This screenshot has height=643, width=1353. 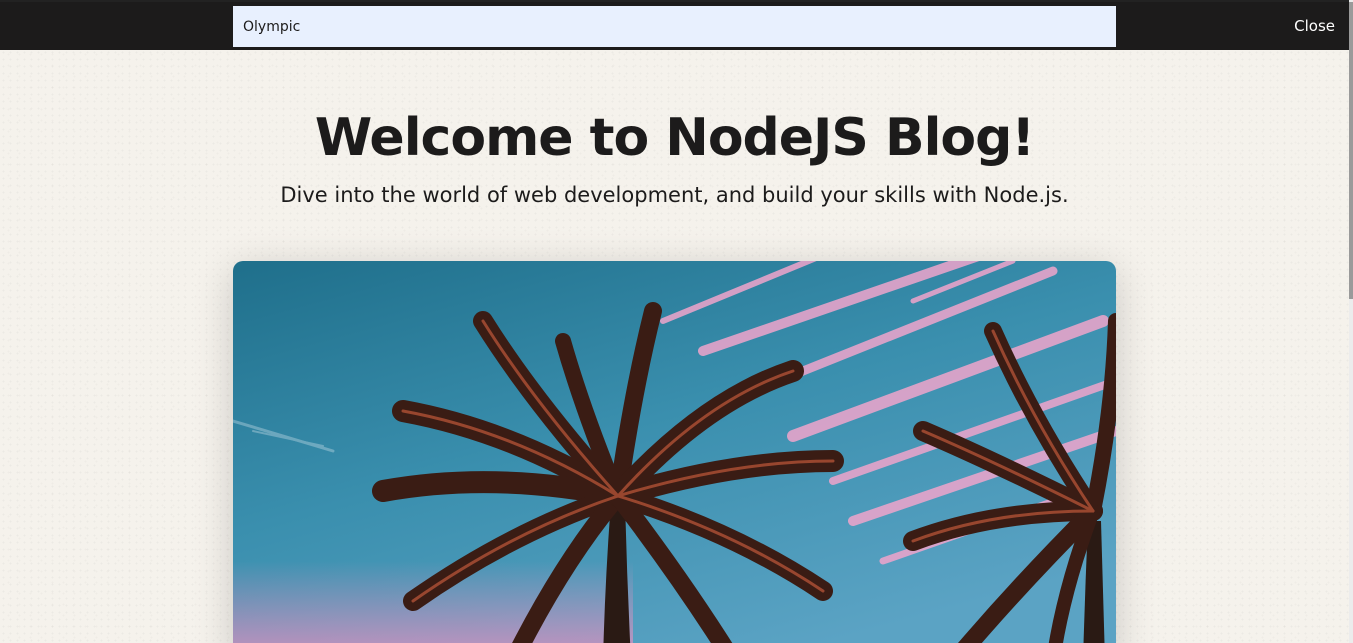 What do you see at coordinates (1351, 321) in the screenshot?
I see `page-scrollbar` at bounding box center [1351, 321].